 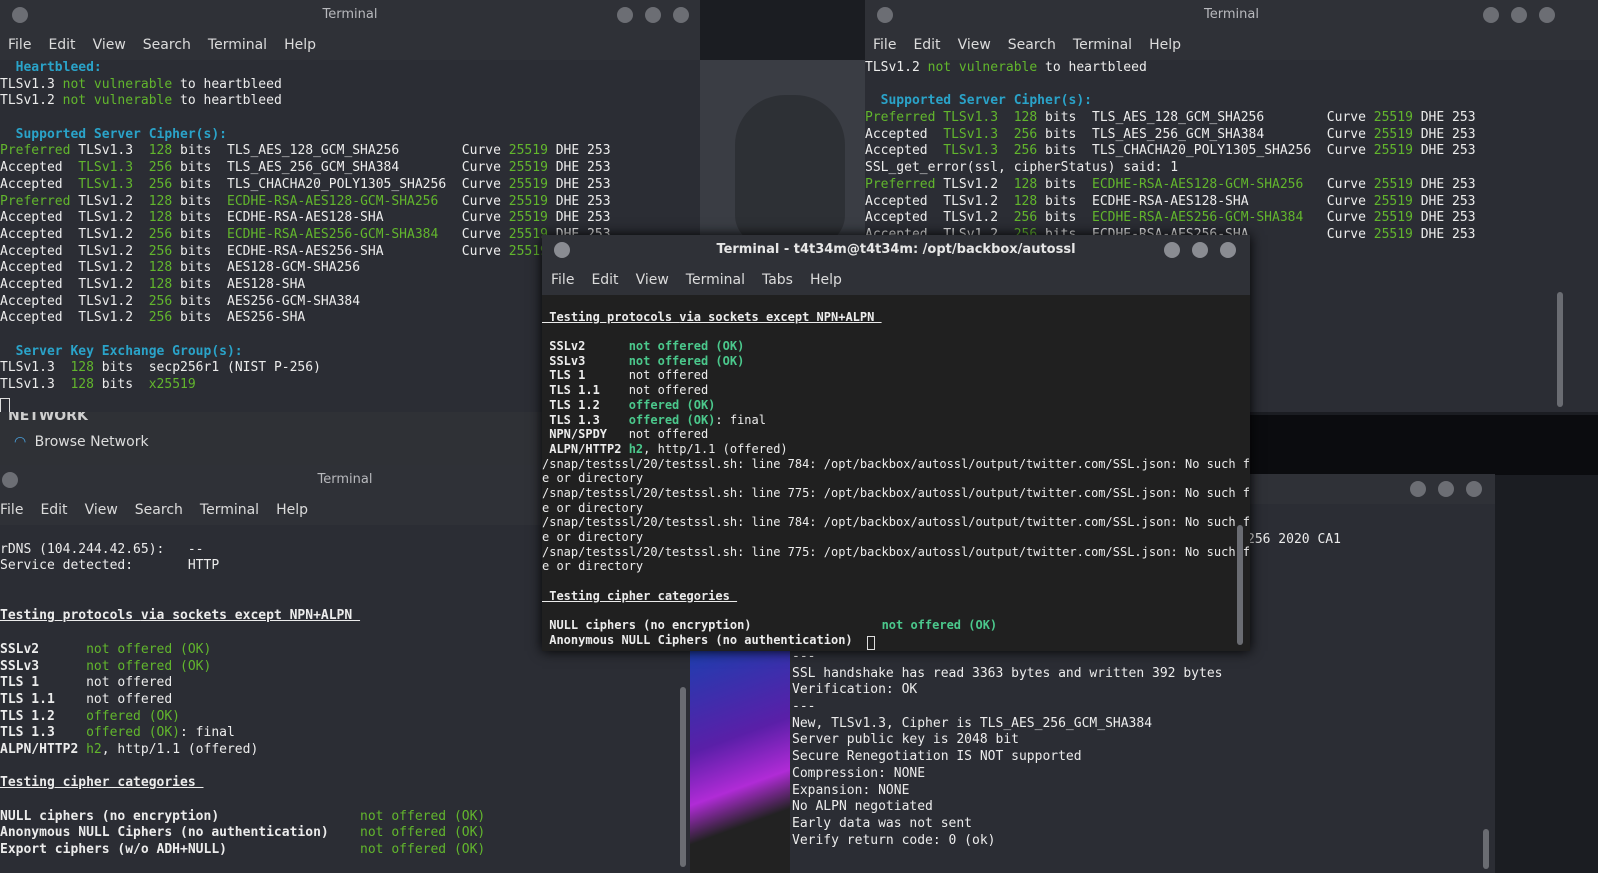 What do you see at coordinates (117, 84) in the screenshot?
I see `line-segment: not vulnerable` at bounding box center [117, 84].